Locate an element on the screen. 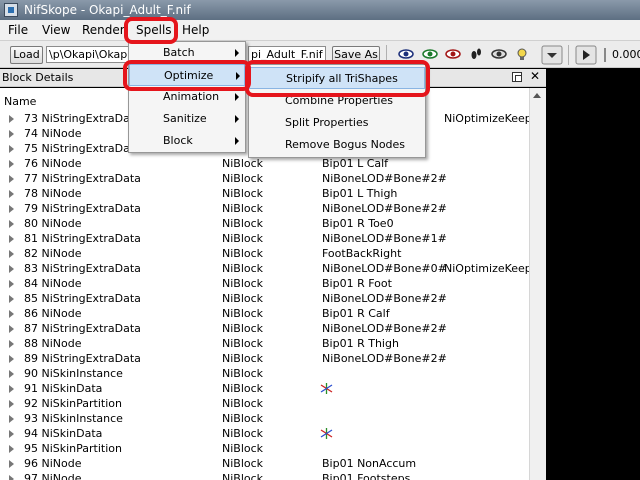 This screenshot has height=480, width=640. table-row: 92 NiSkinPartition NiBlock is located at coordinates (273, 403).